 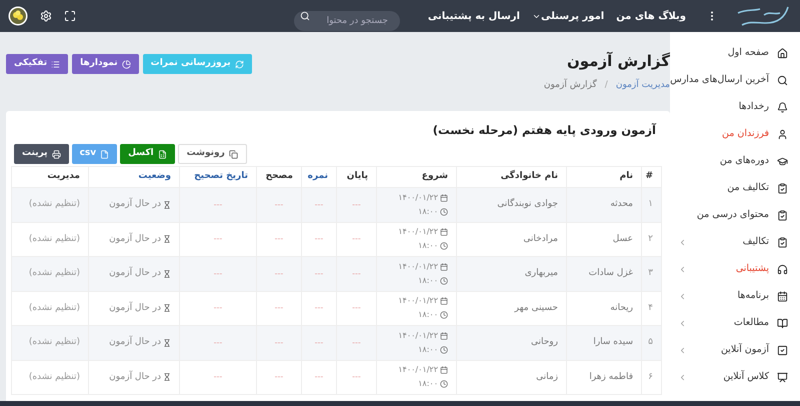 What do you see at coordinates (626, 176) in the screenshot?
I see `column-header: نام` at bounding box center [626, 176].